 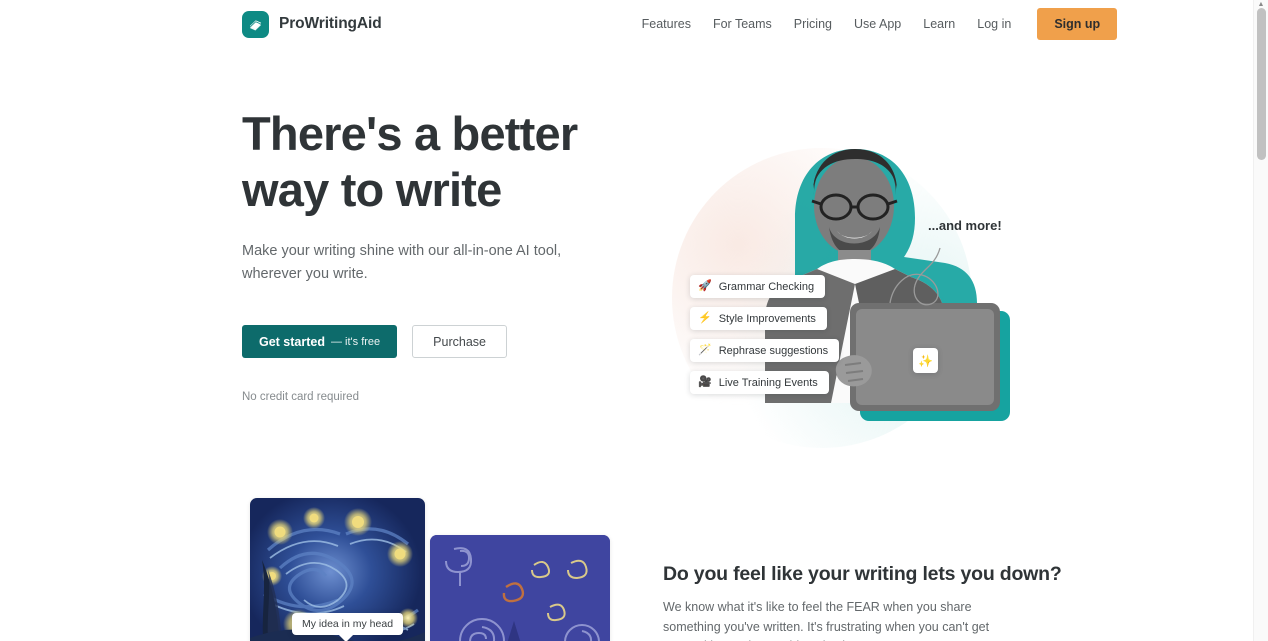 I want to click on page-scrollbar: ▲, so click(x=1260, y=320).